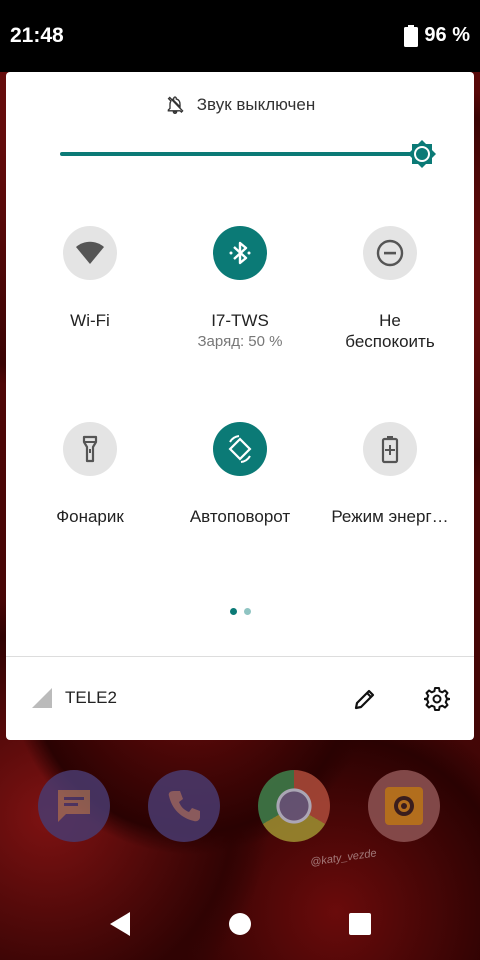 Image resolution: width=480 pixels, height=960 pixels. I want to click on tile-dnd-button, so click(390, 253).